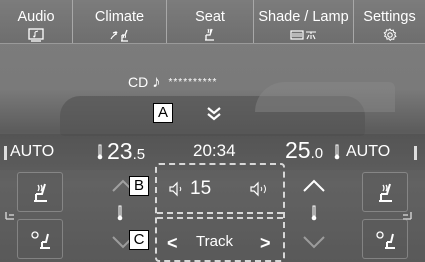 The height and width of the screenshot is (262, 425). I want to click on media-source: CD, so click(138, 82).